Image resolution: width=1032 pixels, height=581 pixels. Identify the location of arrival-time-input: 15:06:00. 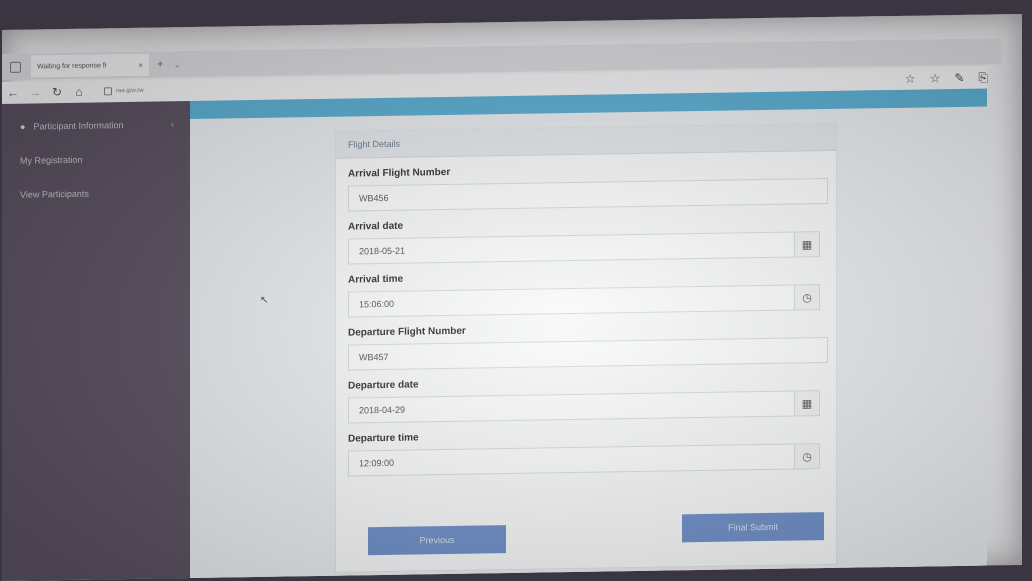
(574, 301).